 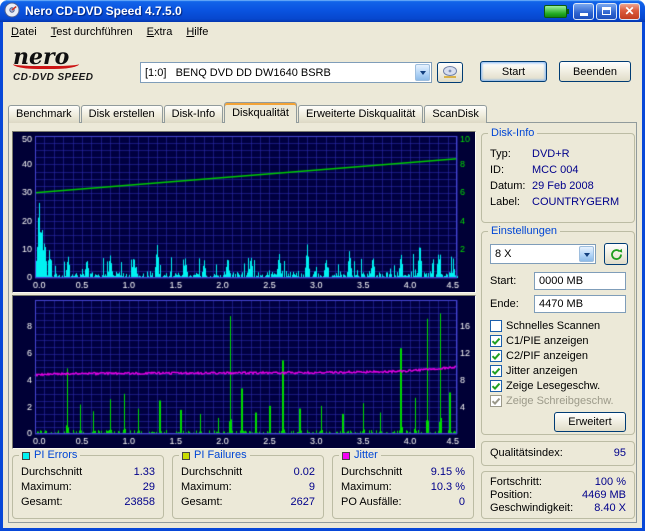 I want to click on jitter-row-maximum: Maximum: 10.3 %, so click(x=403, y=487).